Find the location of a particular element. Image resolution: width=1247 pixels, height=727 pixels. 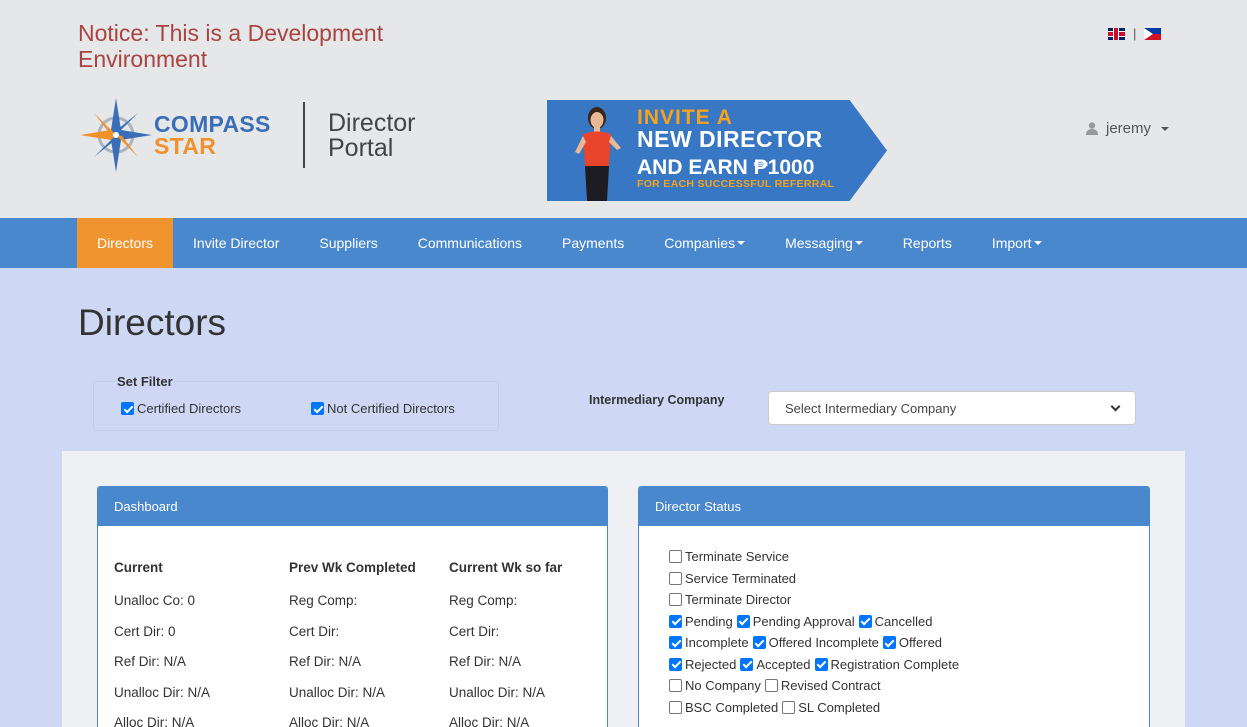

nav-label: Suppliers is located at coordinates (348, 243).